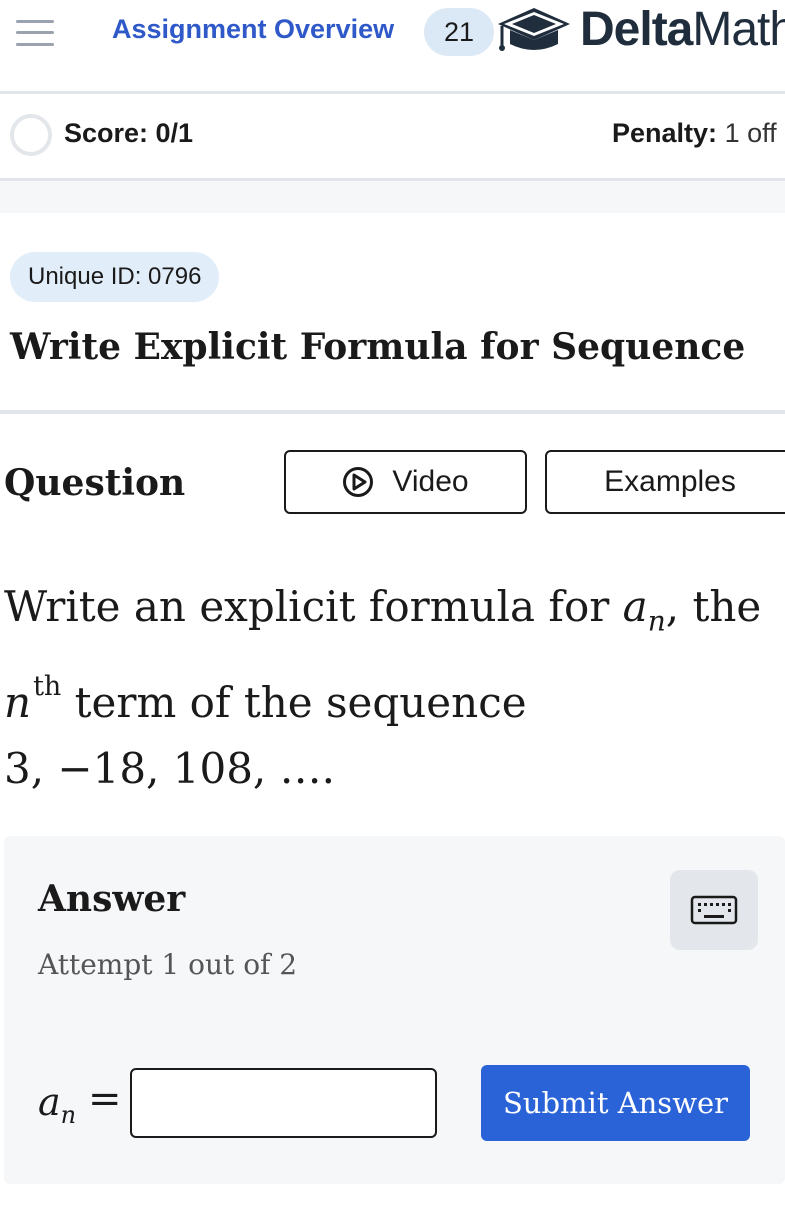 The width and height of the screenshot is (785, 1214). What do you see at coordinates (253, 29) in the screenshot?
I see `assignment-overview-link: Assignment Overview` at bounding box center [253, 29].